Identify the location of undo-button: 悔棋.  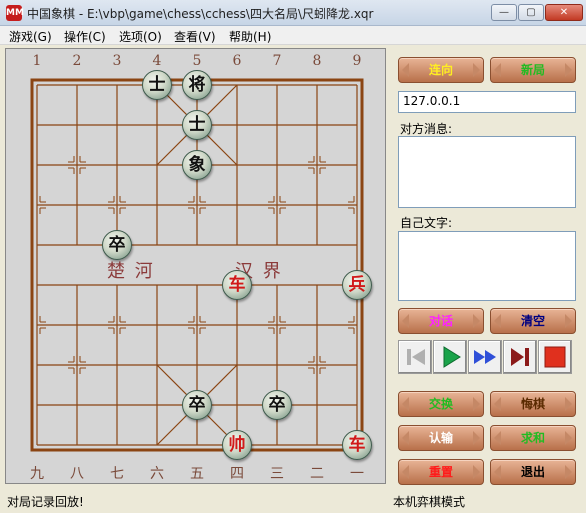
(533, 404).